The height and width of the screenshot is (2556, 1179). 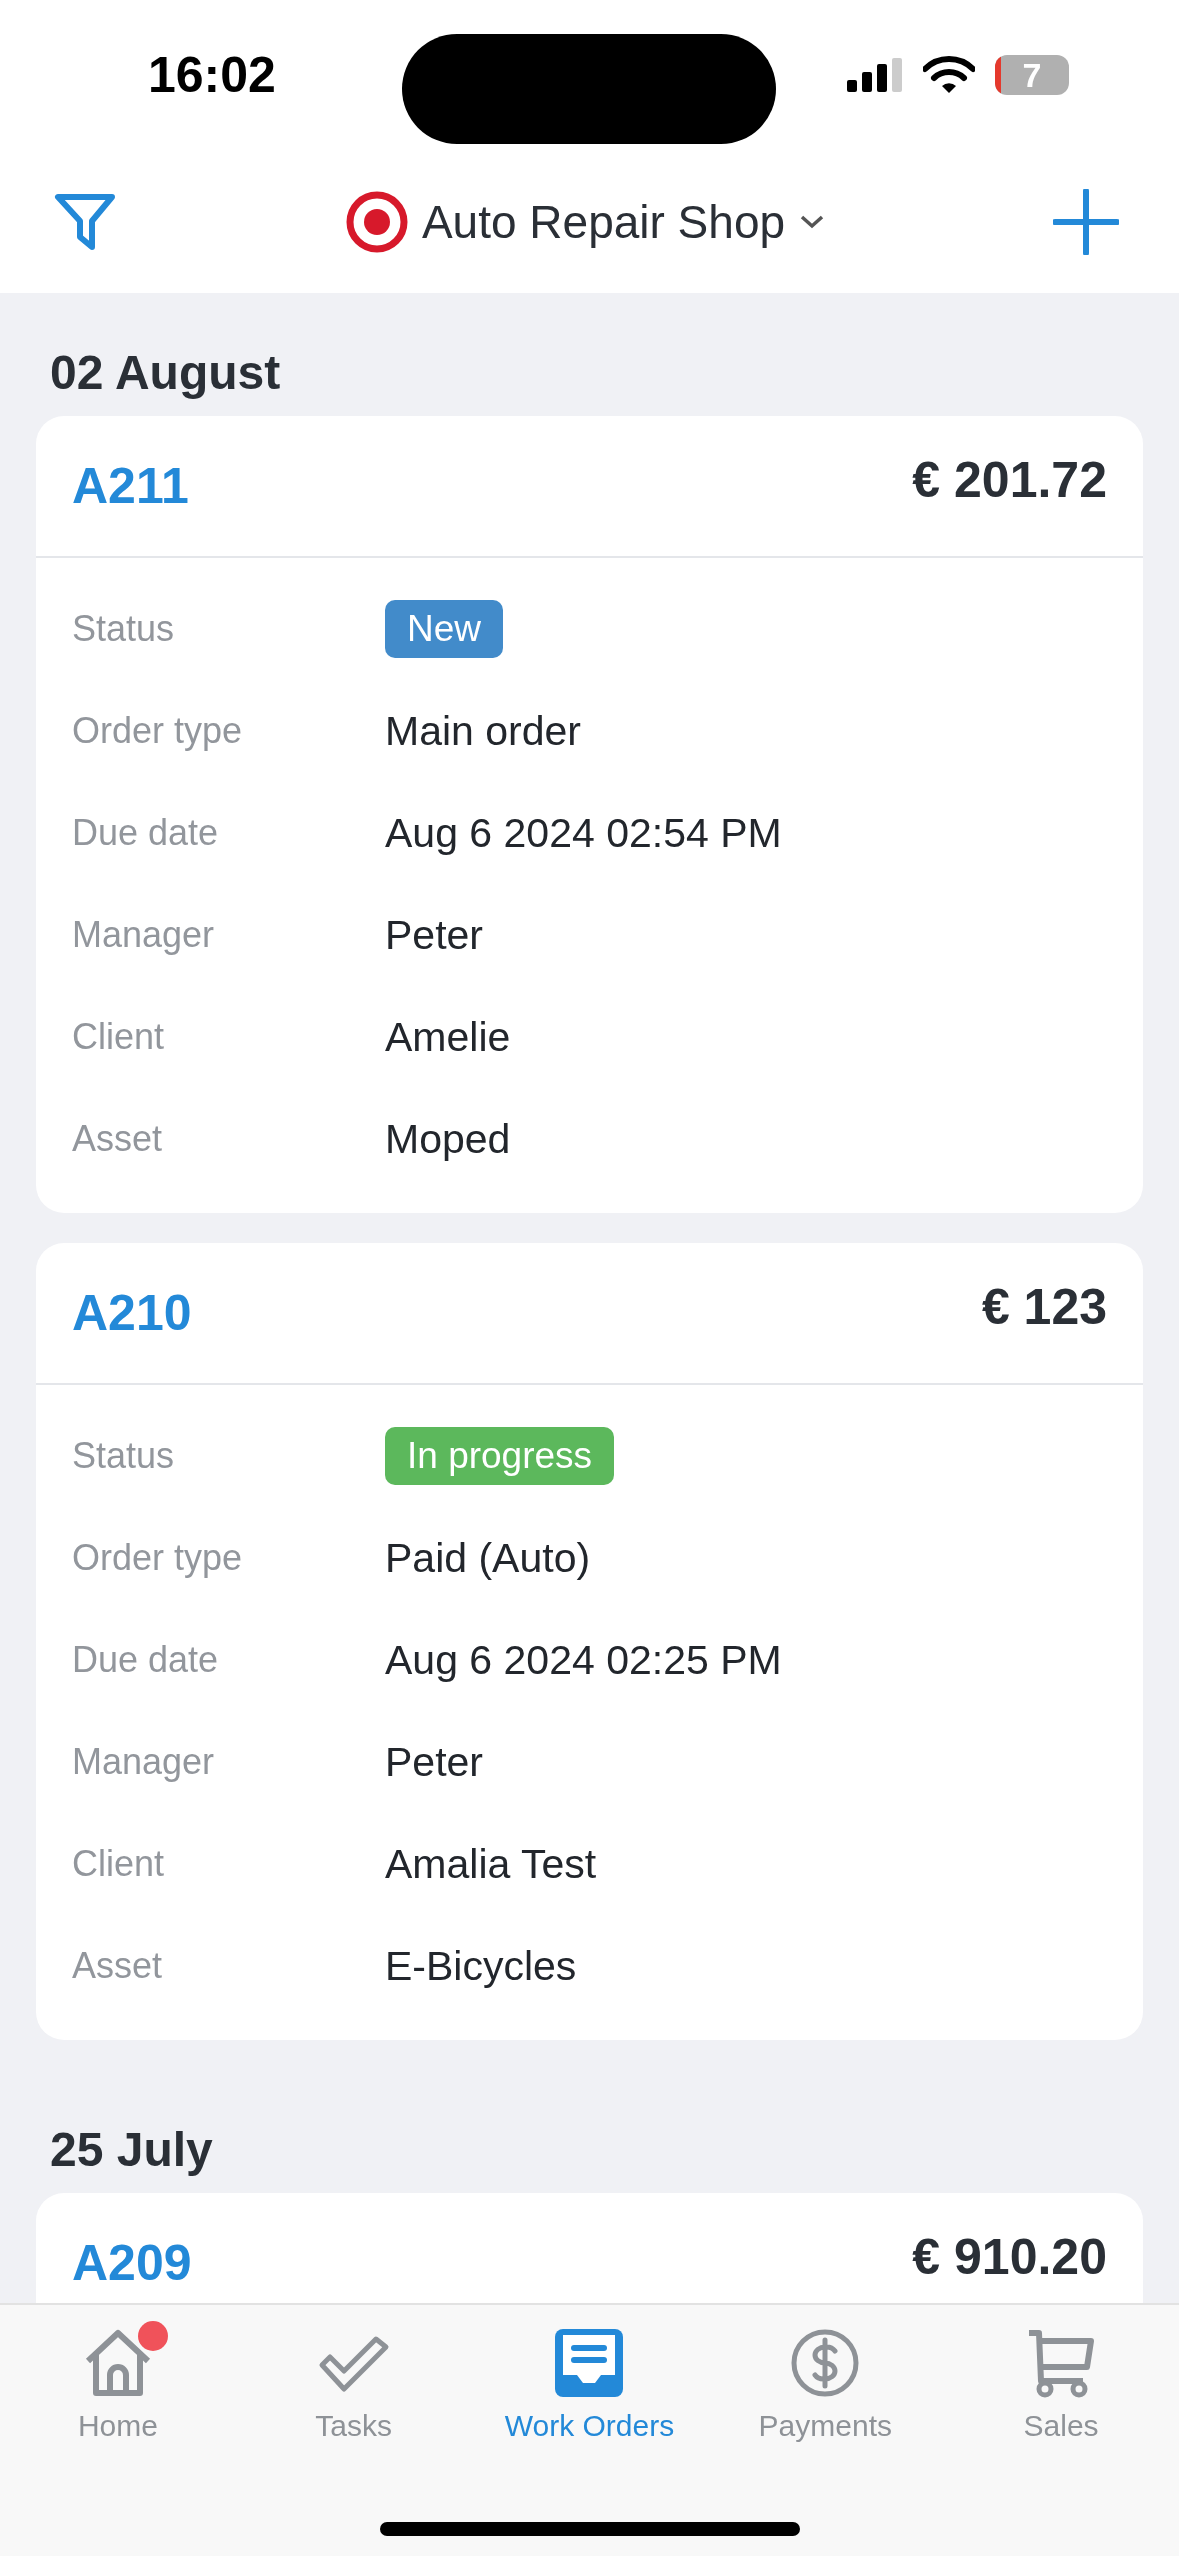 I want to click on order-amount: € 201.72, so click(x=1009, y=480).